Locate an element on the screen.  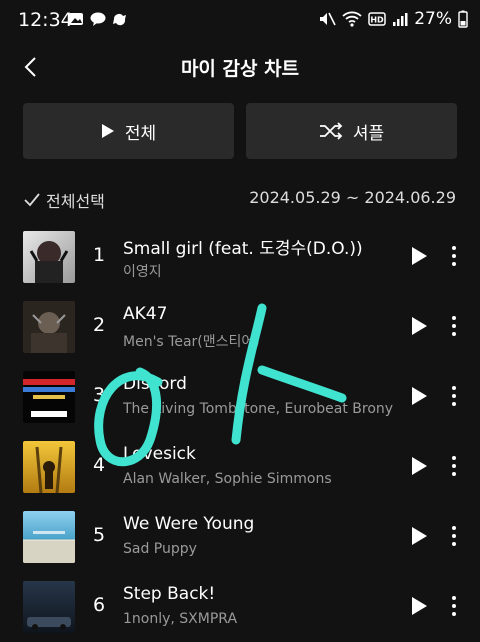
status-time: 12:34 is located at coordinates (45, 20).